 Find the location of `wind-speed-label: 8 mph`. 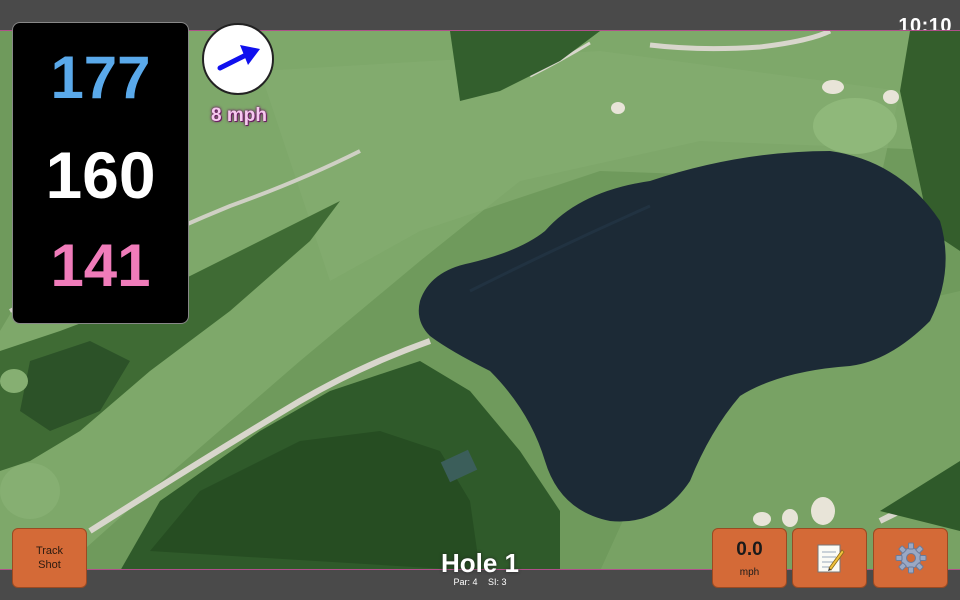

wind-speed-label: 8 mph is located at coordinates (239, 115).